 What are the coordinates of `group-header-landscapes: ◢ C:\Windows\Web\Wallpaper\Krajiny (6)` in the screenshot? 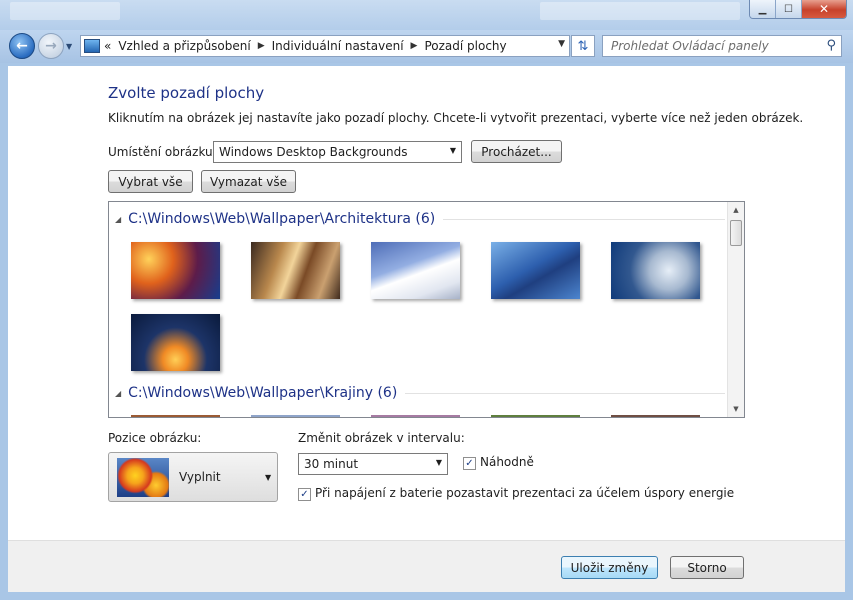 It's located at (420, 393).